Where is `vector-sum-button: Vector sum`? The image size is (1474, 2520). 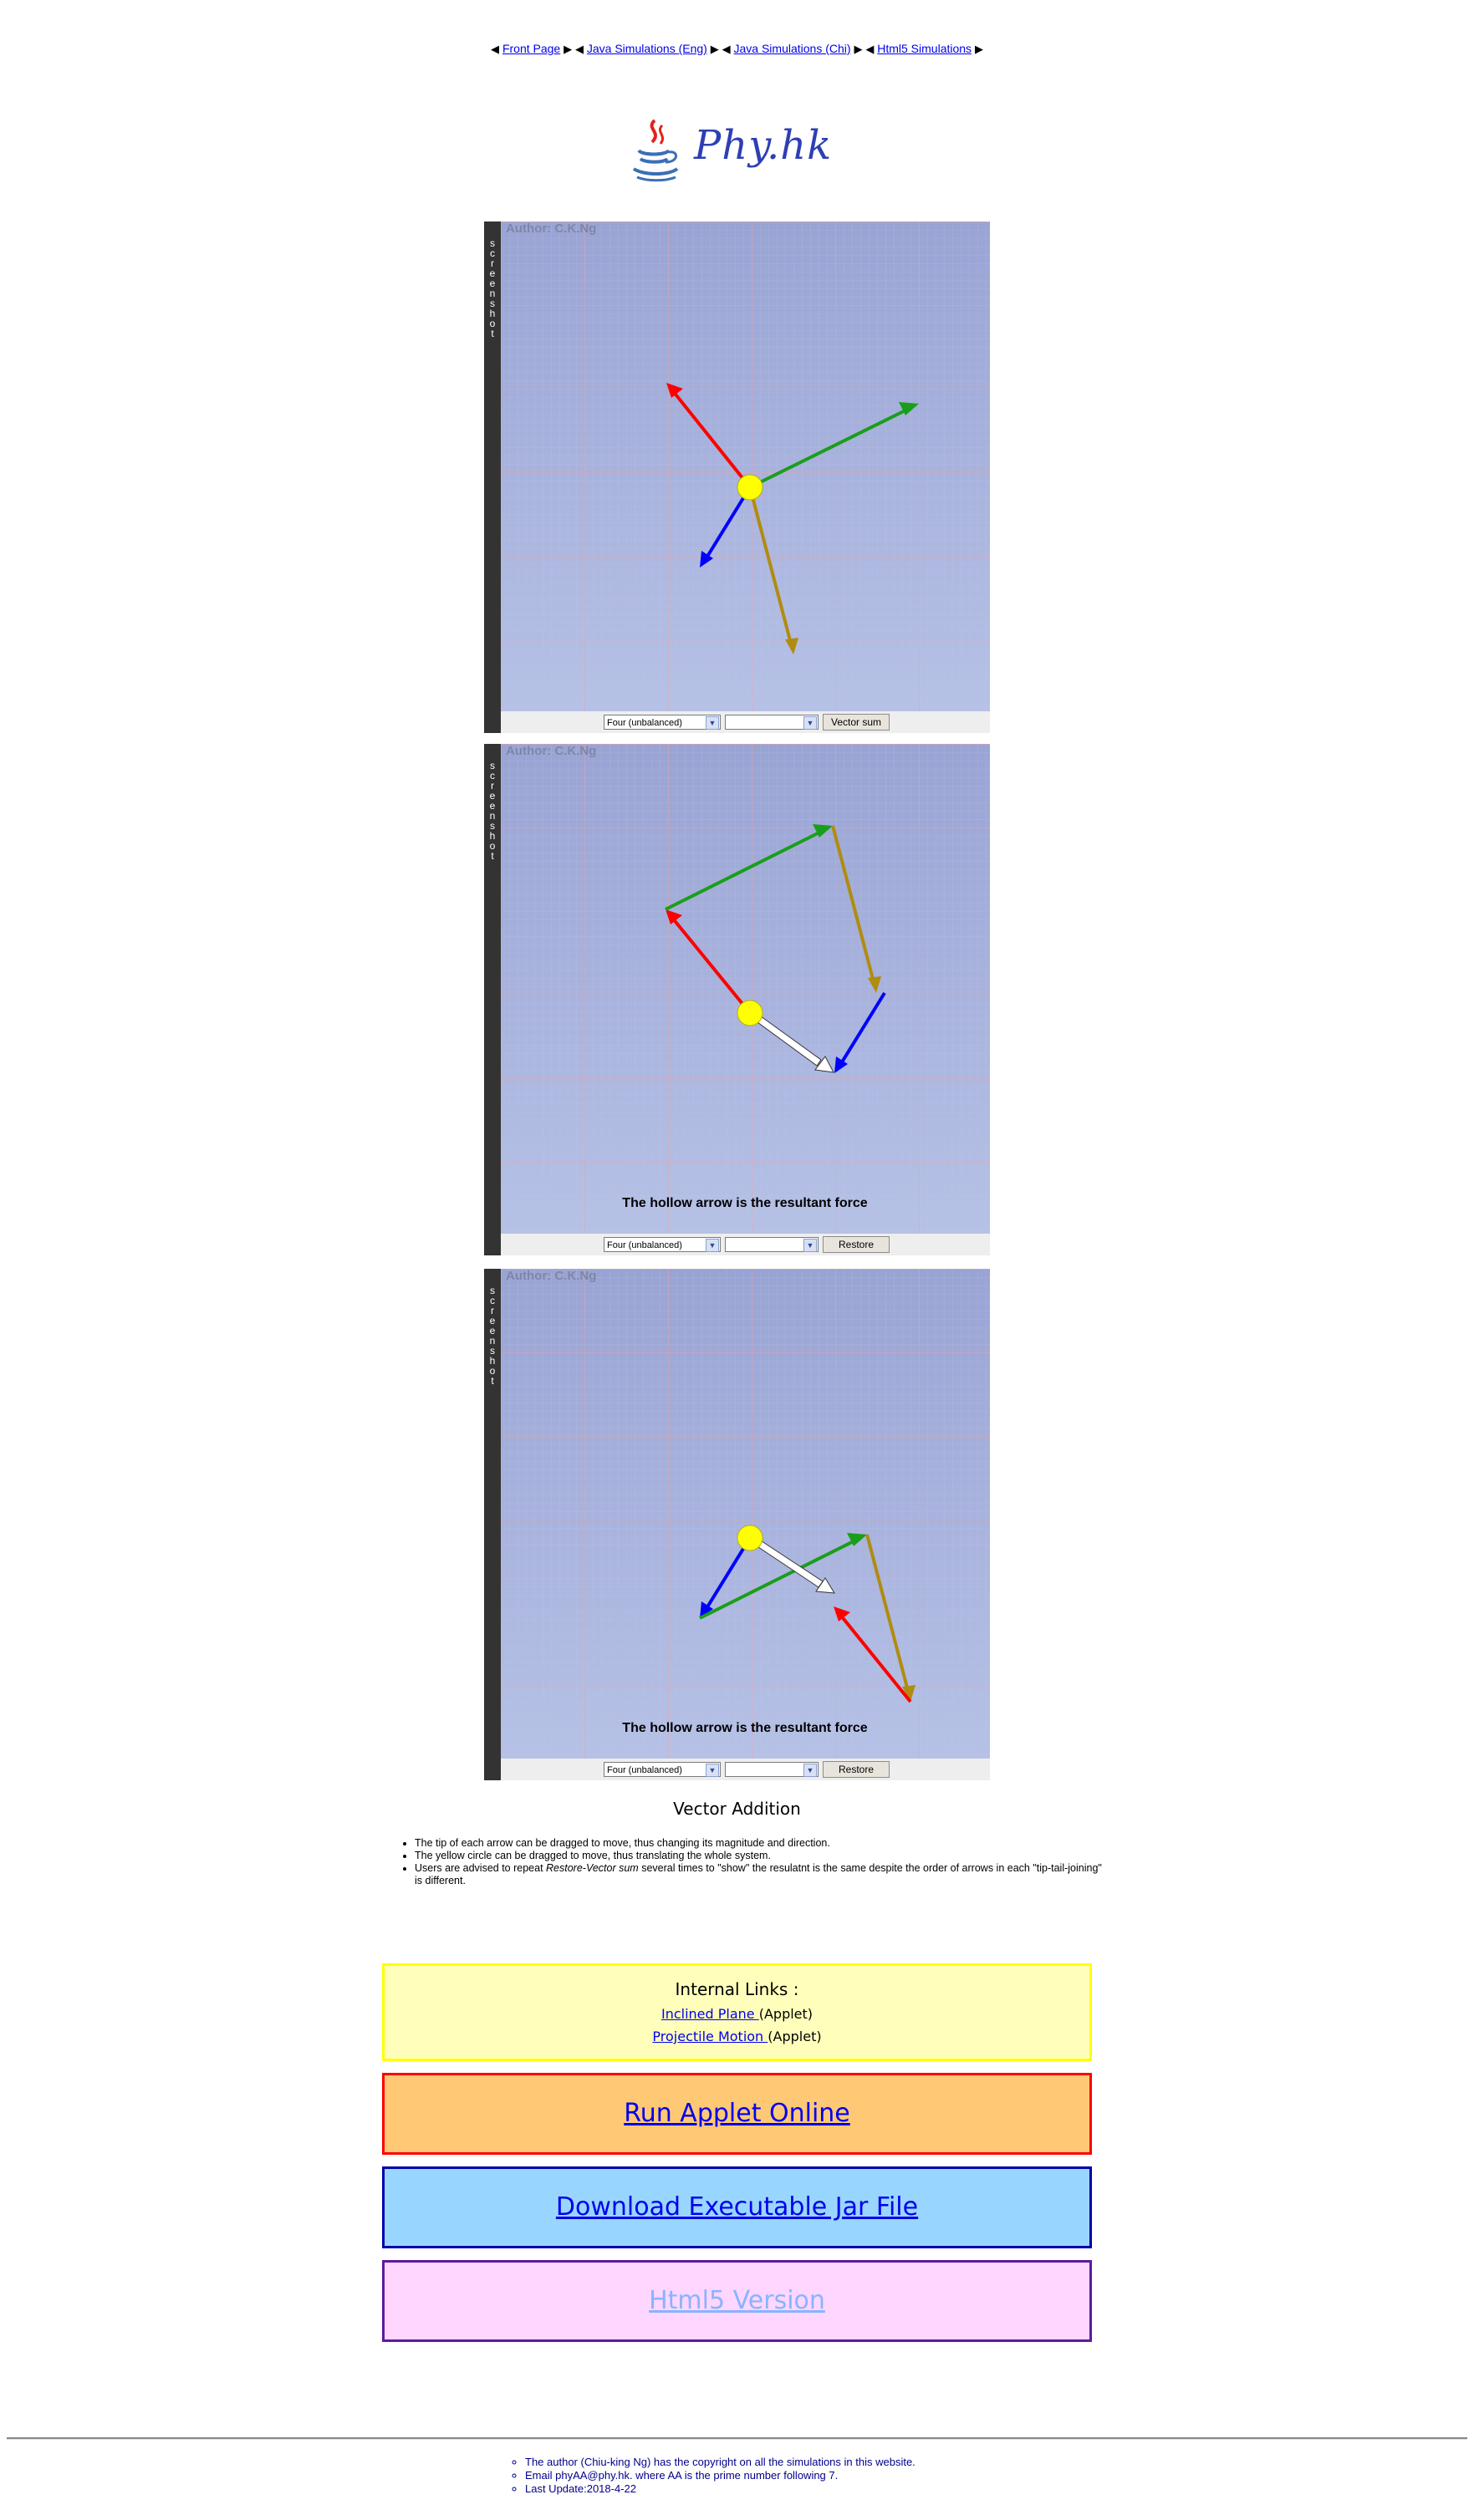 vector-sum-button: Vector sum is located at coordinates (857, 722).